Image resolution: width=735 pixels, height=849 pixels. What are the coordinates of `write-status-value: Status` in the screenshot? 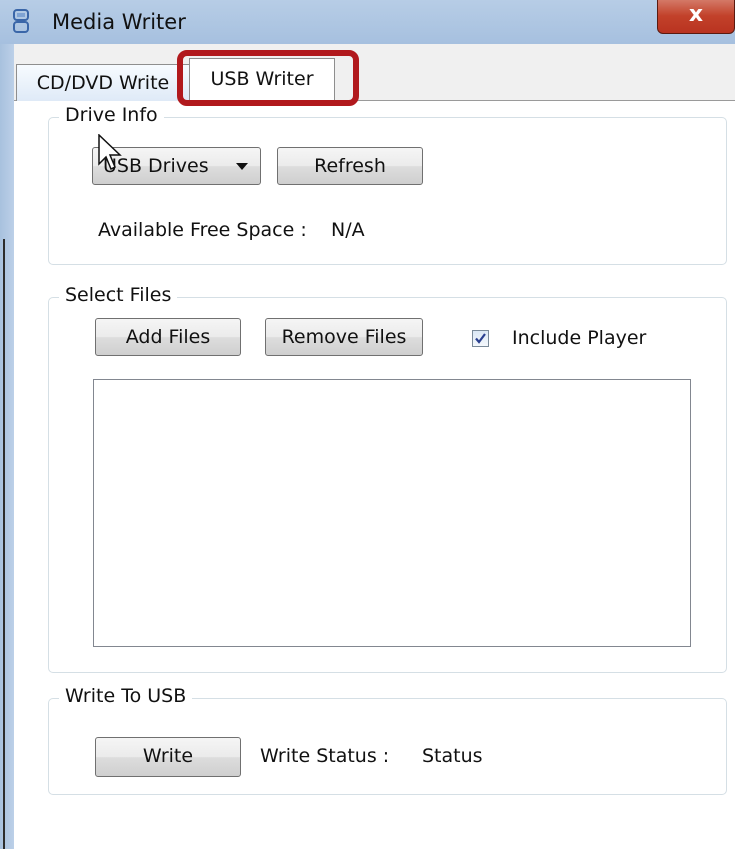 It's located at (452, 756).